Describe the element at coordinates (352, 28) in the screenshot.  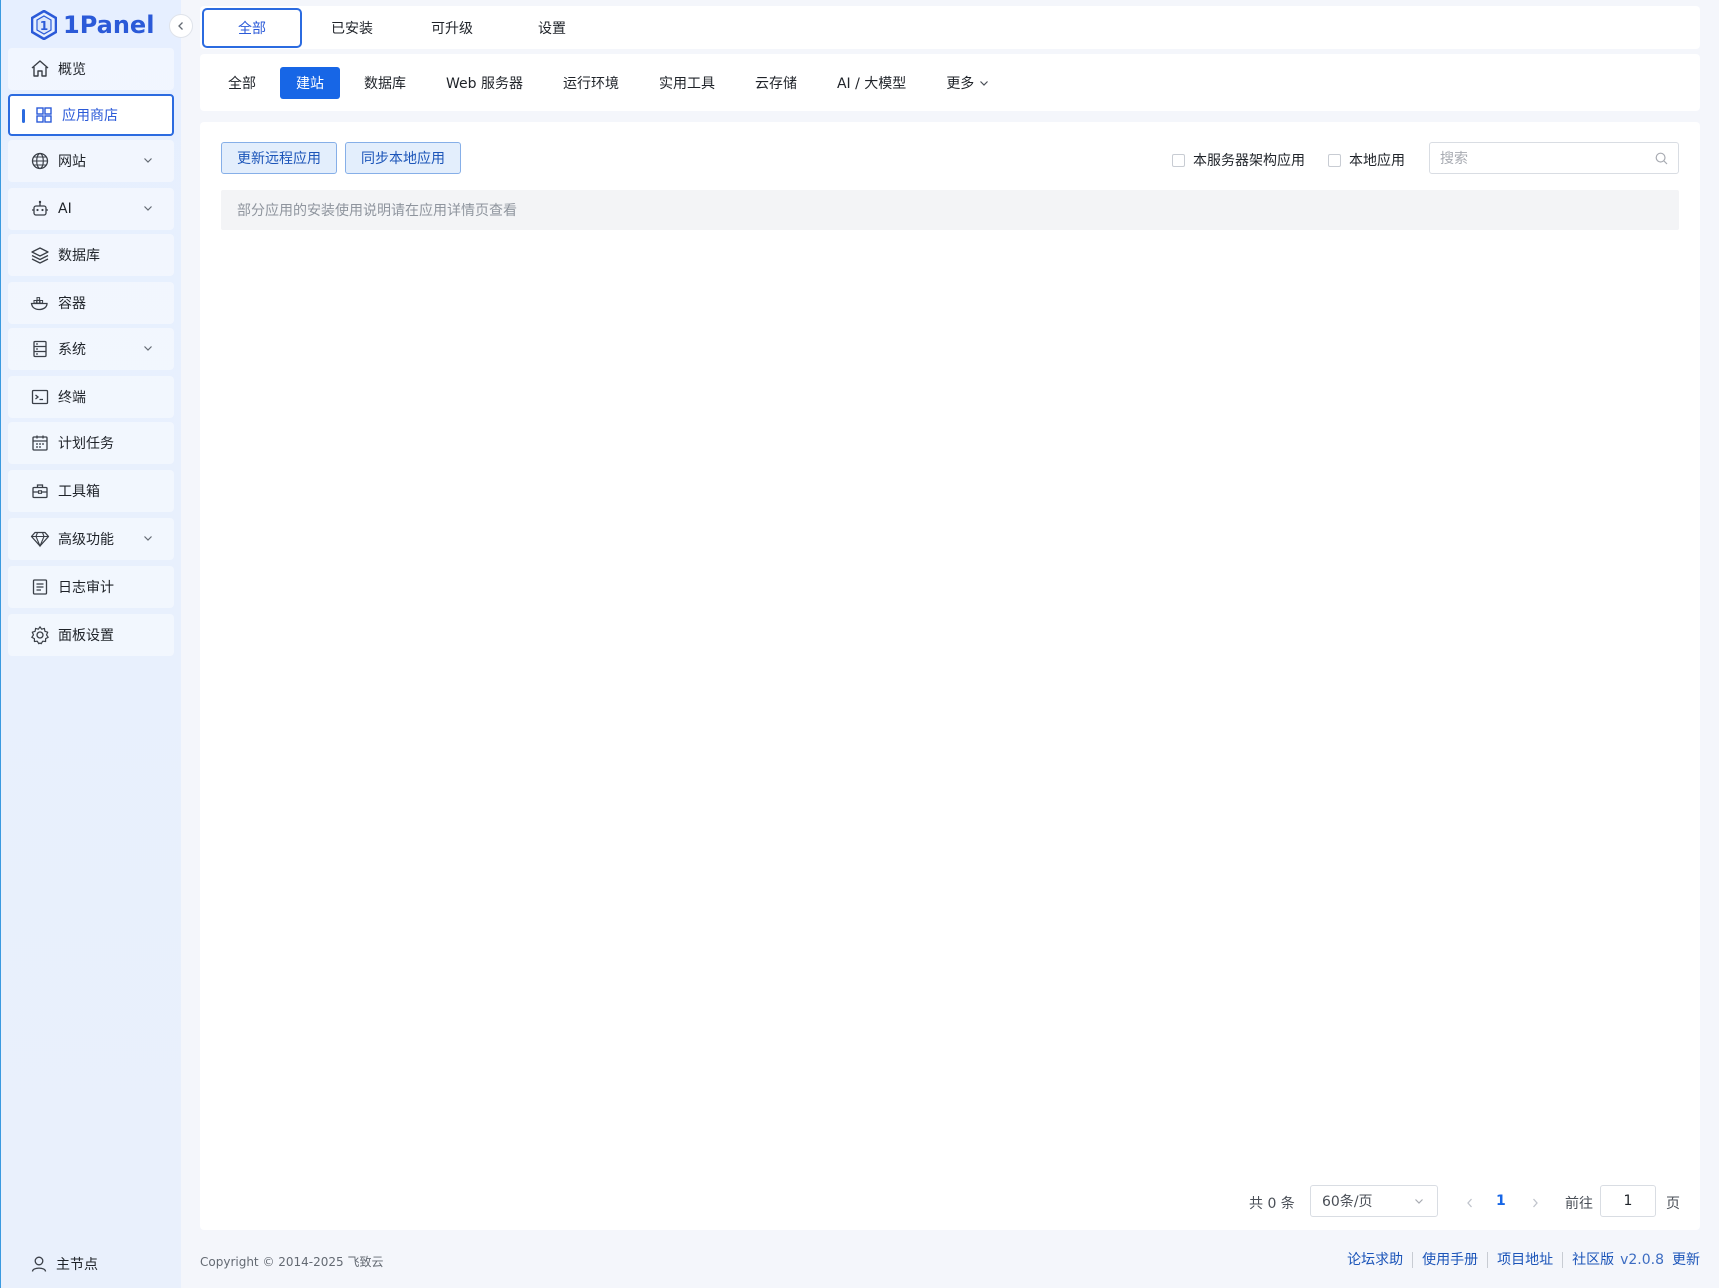
I see `tab-installed: 已安装` at that location.